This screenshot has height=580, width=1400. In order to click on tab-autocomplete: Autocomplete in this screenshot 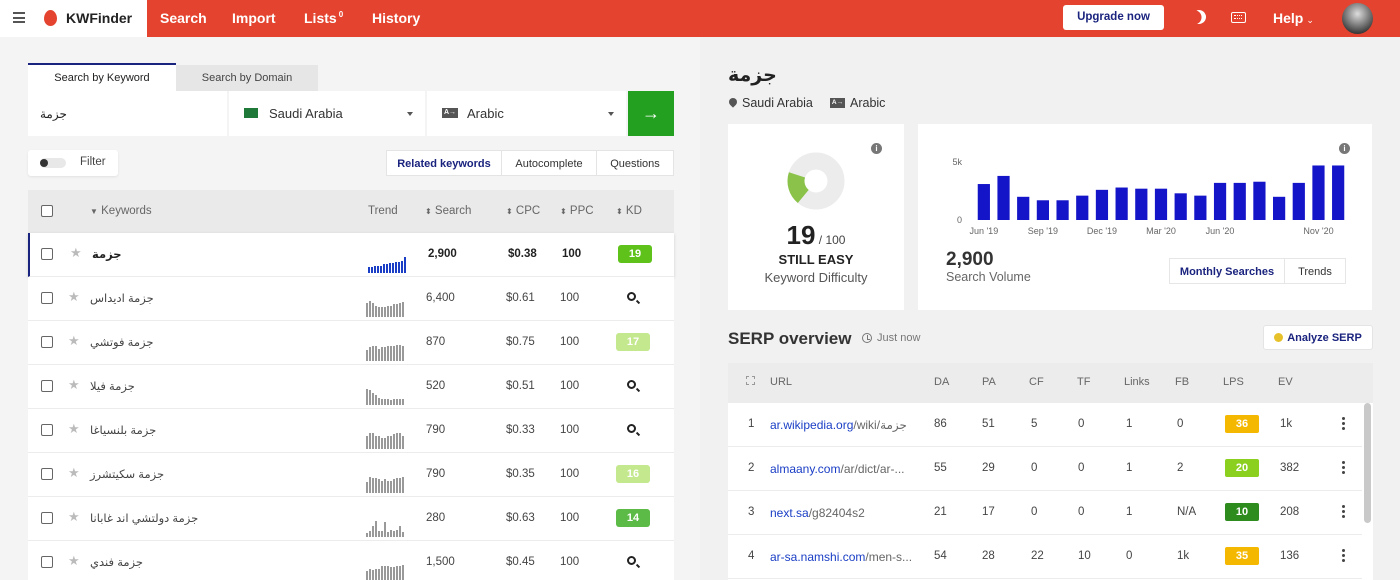, I will do `click(549, 163)`.